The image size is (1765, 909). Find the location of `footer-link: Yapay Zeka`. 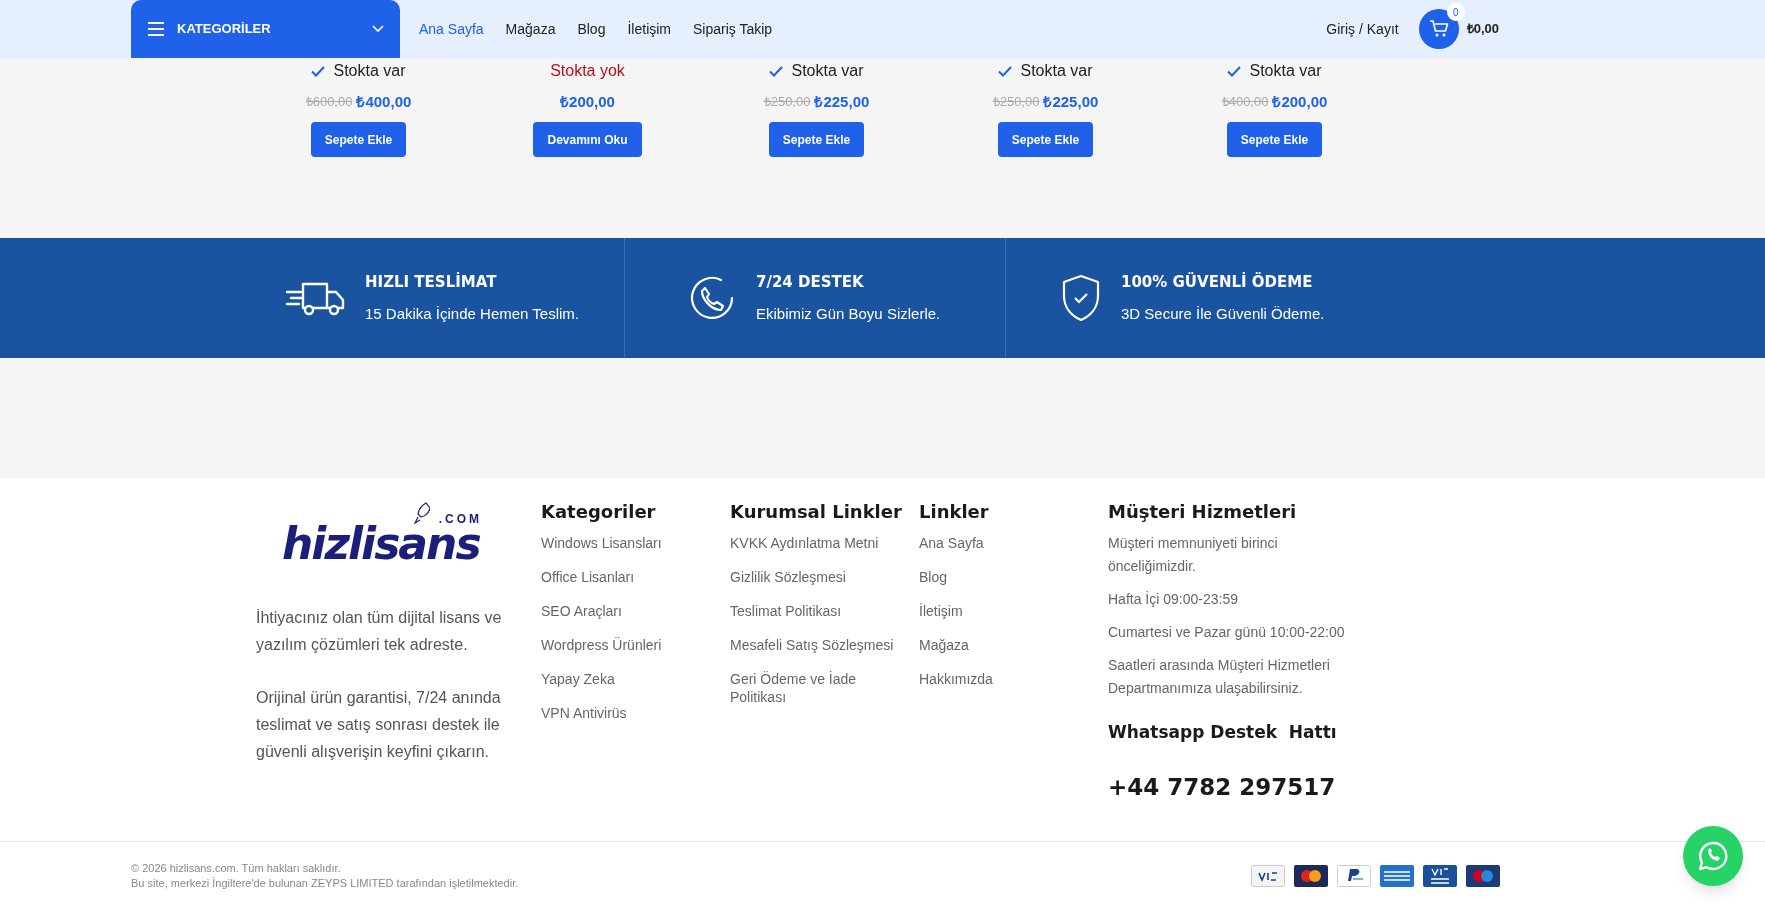

footer-link: Yapay Zeka is located at coordinates (625, 679).